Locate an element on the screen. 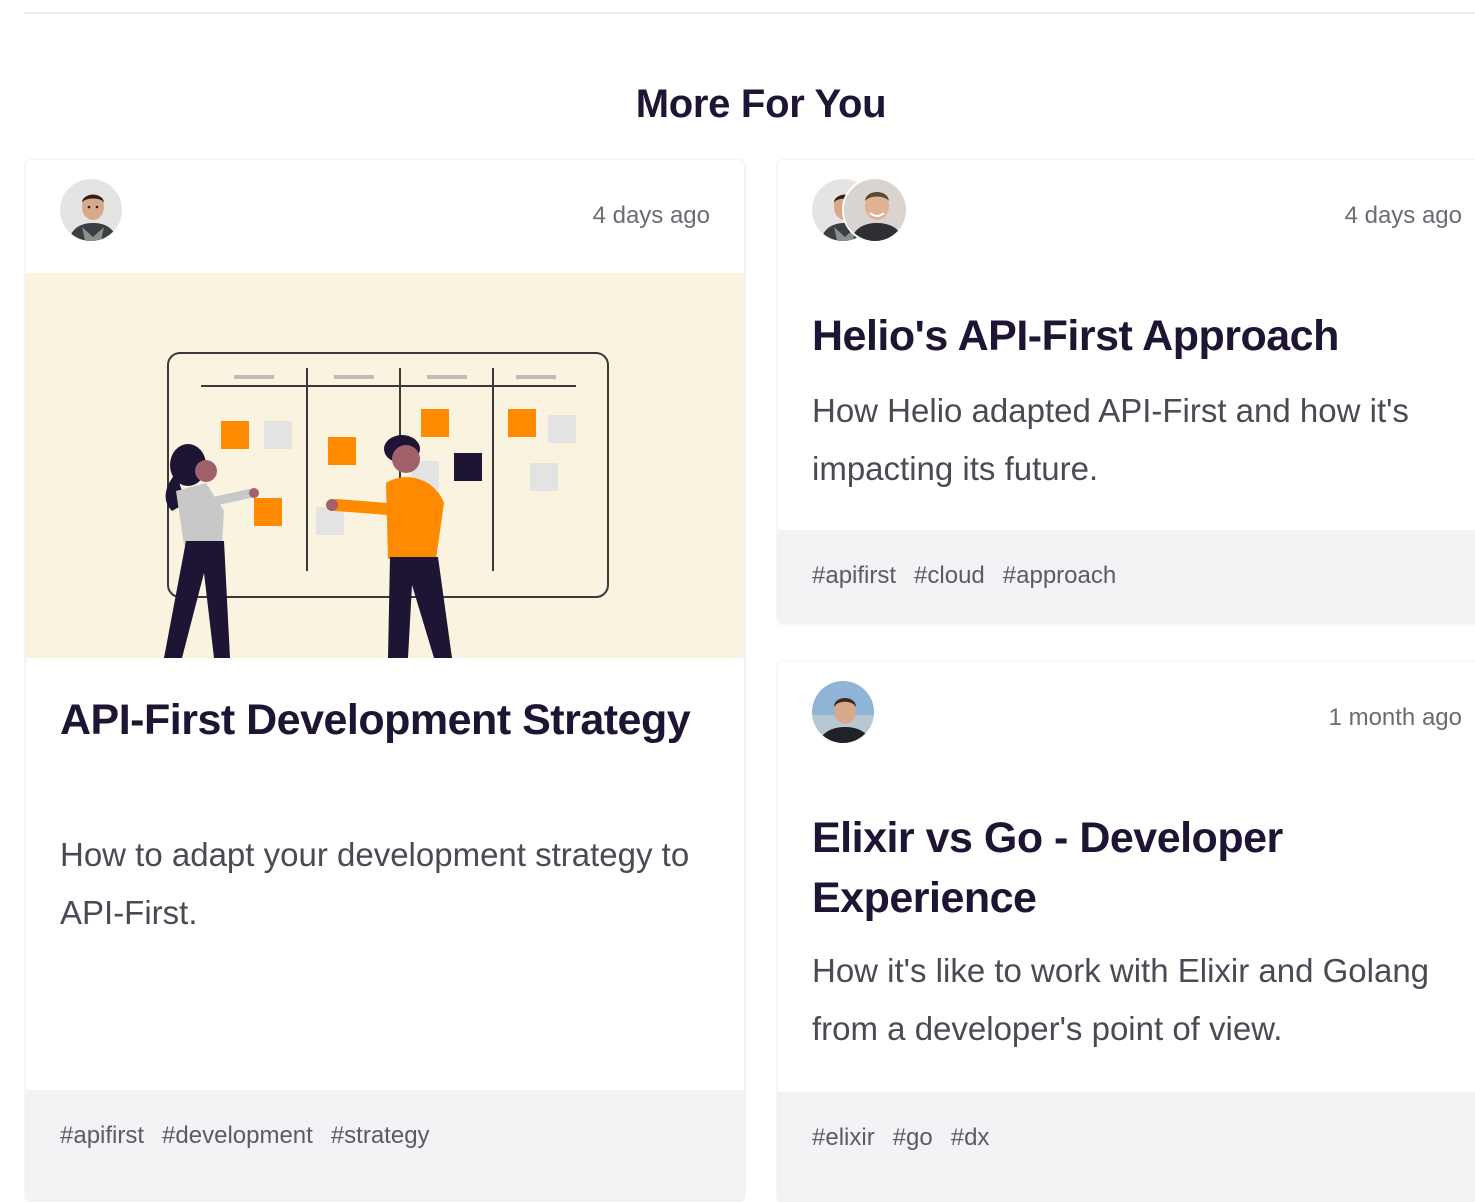 This screenshot has width=1475, height=1202. card-title: Helio's API-First Approach is located at coordinates (1142, 336).